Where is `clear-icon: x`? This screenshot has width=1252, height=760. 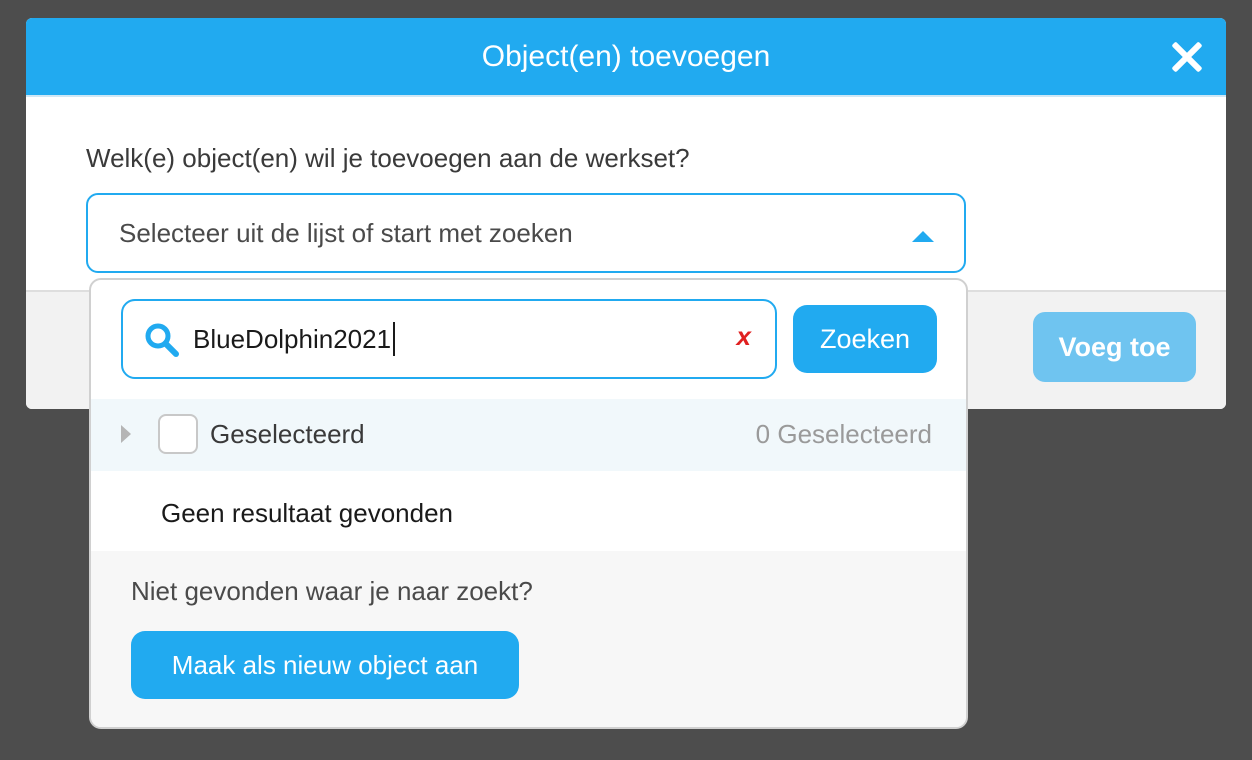 clear-icon: x is located at coordinates (744, 336).